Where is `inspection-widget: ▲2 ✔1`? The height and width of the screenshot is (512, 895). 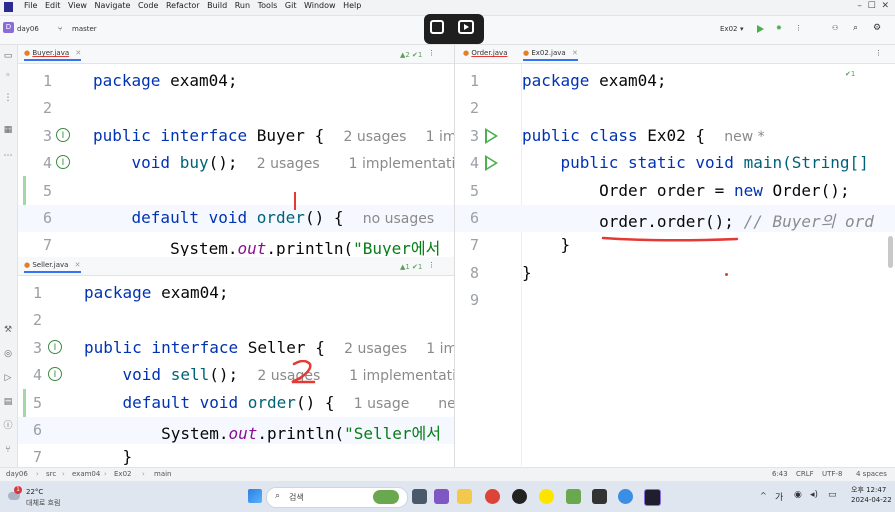
inspection-widget: ▲2 ✔1 is located at coordinates (411, 55).